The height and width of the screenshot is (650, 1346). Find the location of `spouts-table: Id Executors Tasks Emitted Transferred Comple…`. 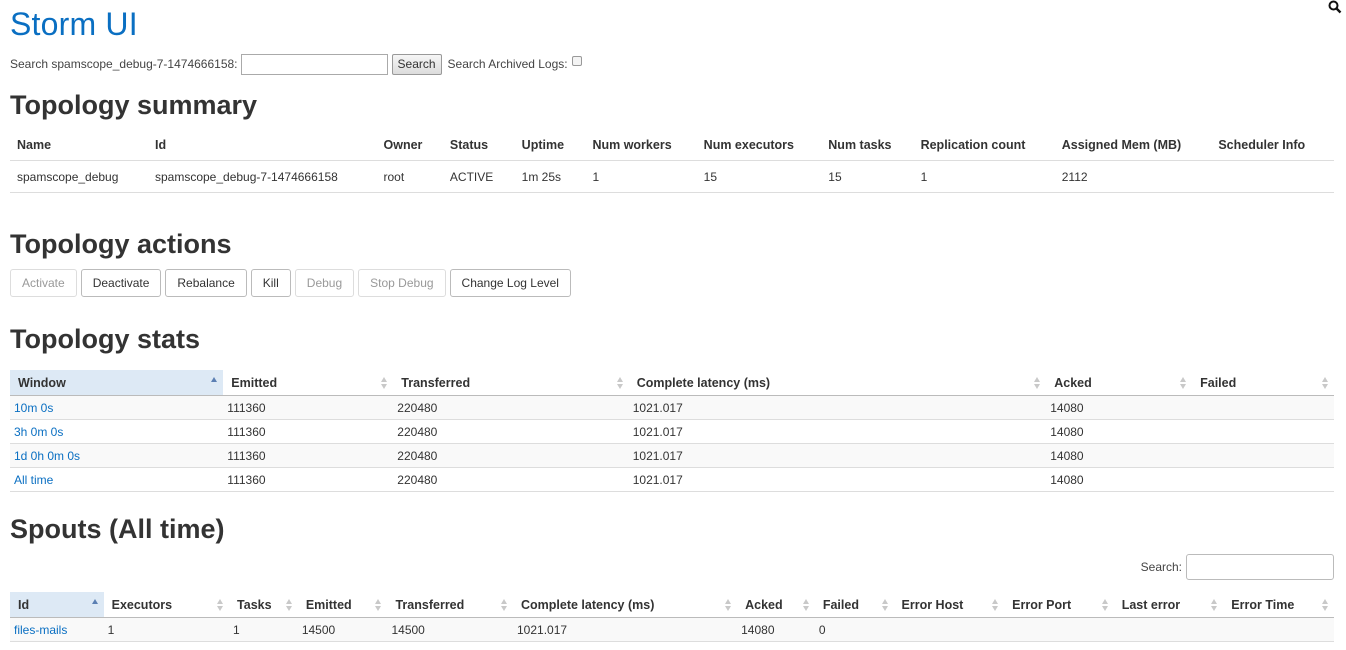

spouts-table: Id Executors Tasks Emitted Transferred Comple… is located at coordinates (672, 617).